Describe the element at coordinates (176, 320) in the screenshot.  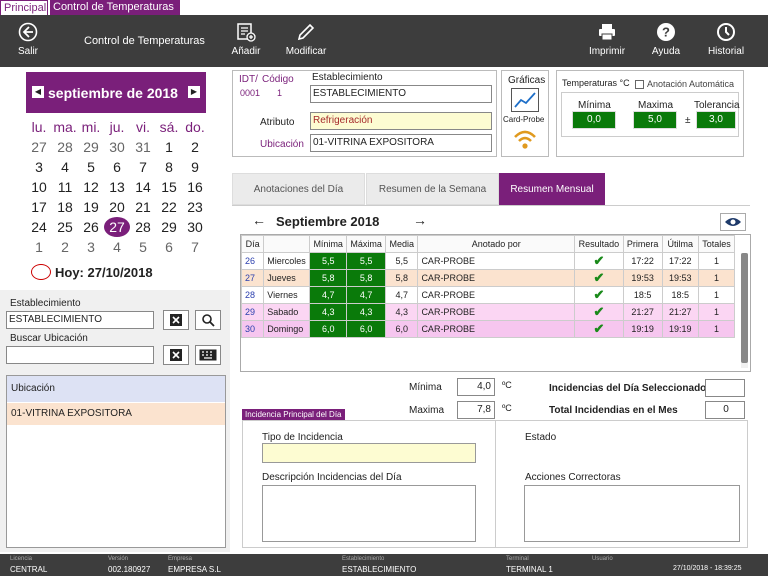
I see `clear-establecimiento-button` at that location.